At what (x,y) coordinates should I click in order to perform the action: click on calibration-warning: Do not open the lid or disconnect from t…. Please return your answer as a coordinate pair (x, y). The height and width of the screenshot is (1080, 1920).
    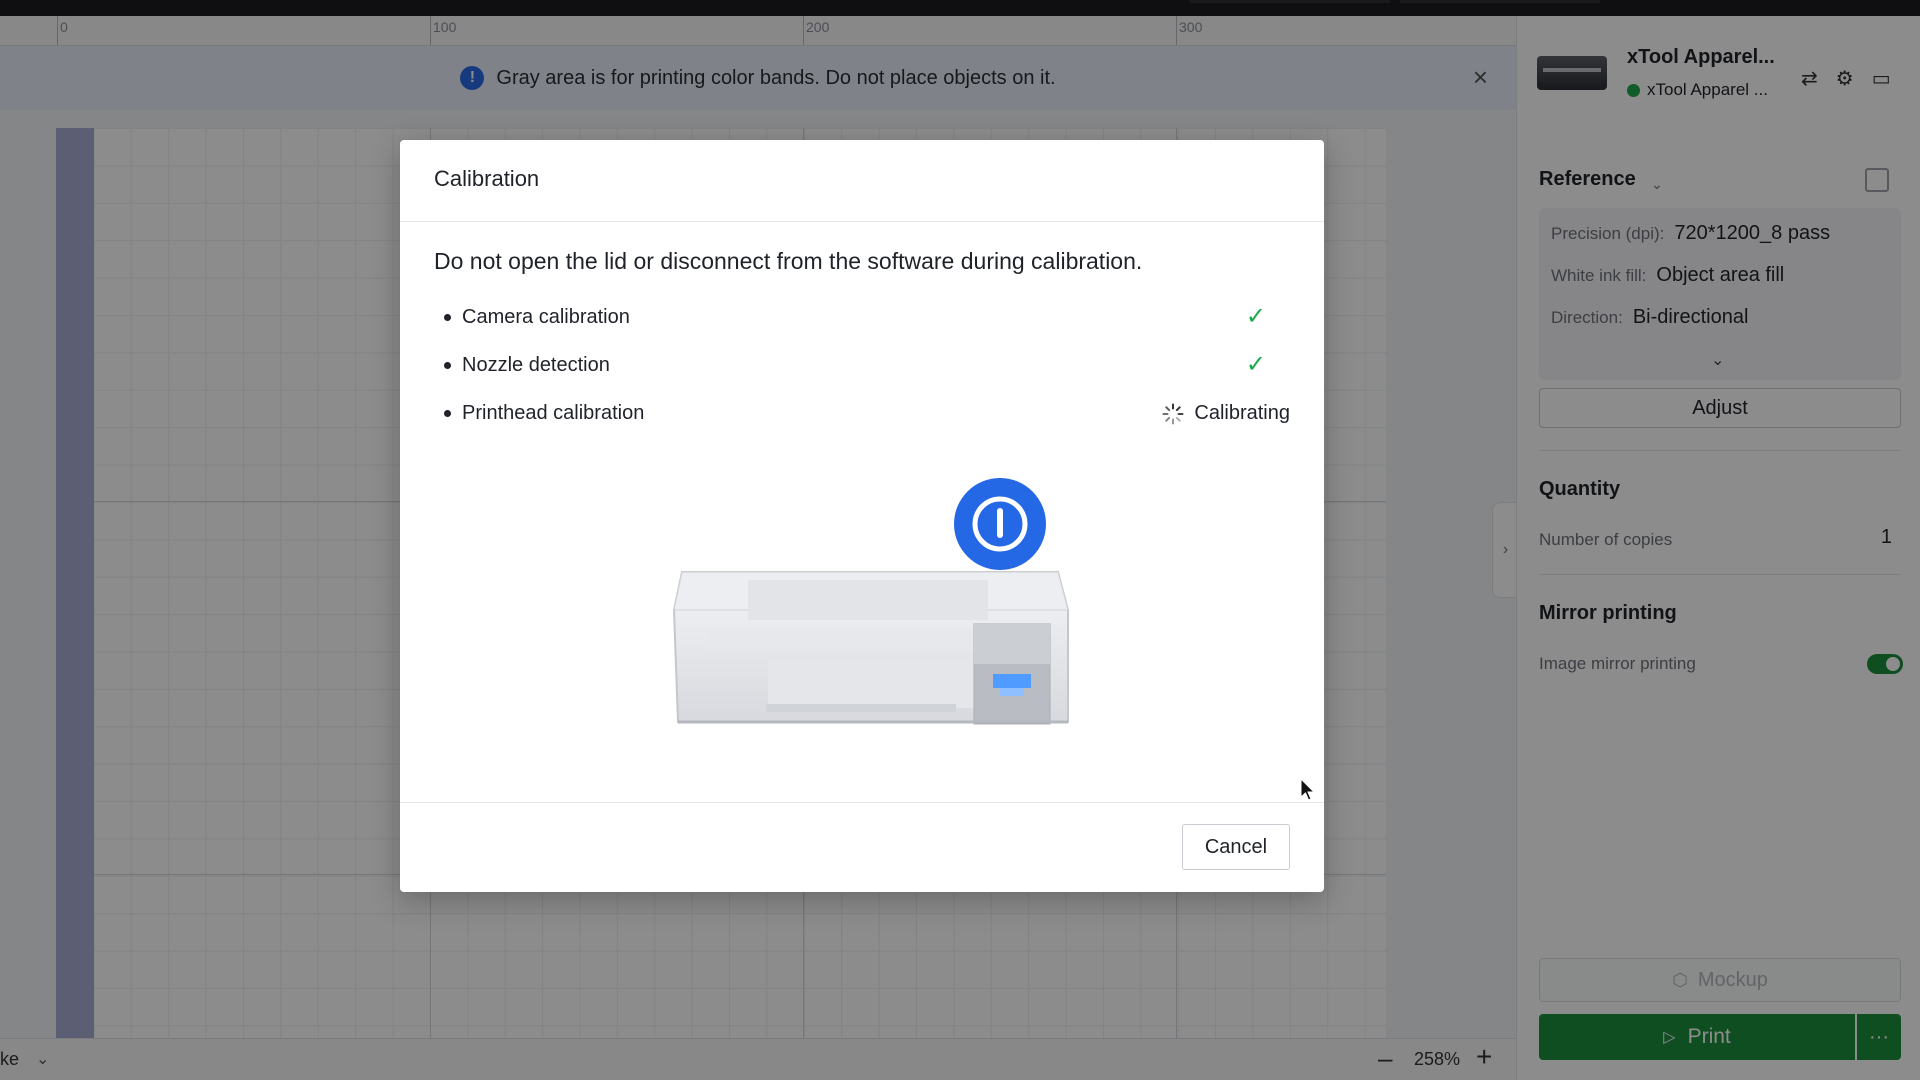
    Looking at the image, I should click on (788, 261).